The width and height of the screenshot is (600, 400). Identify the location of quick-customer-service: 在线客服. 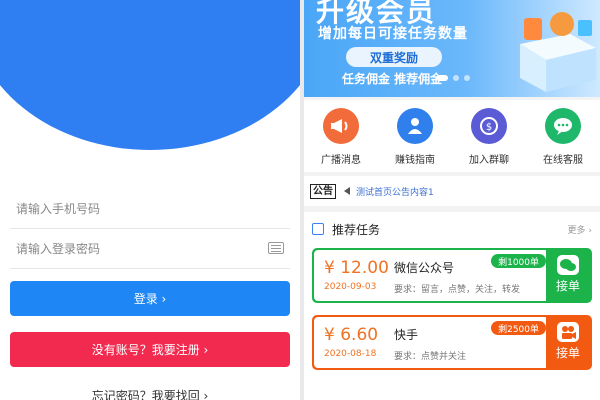
(563, 136).